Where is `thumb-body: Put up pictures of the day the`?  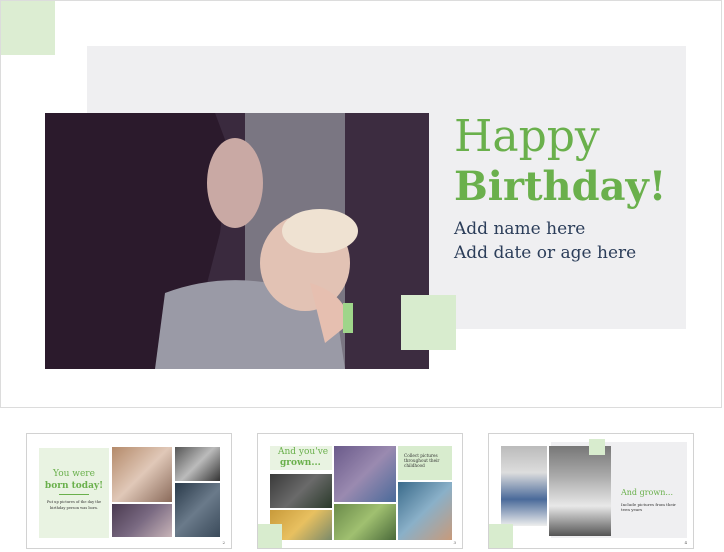 thumb-body: Put up pictures of the day the is located at coordinates (74, 502).